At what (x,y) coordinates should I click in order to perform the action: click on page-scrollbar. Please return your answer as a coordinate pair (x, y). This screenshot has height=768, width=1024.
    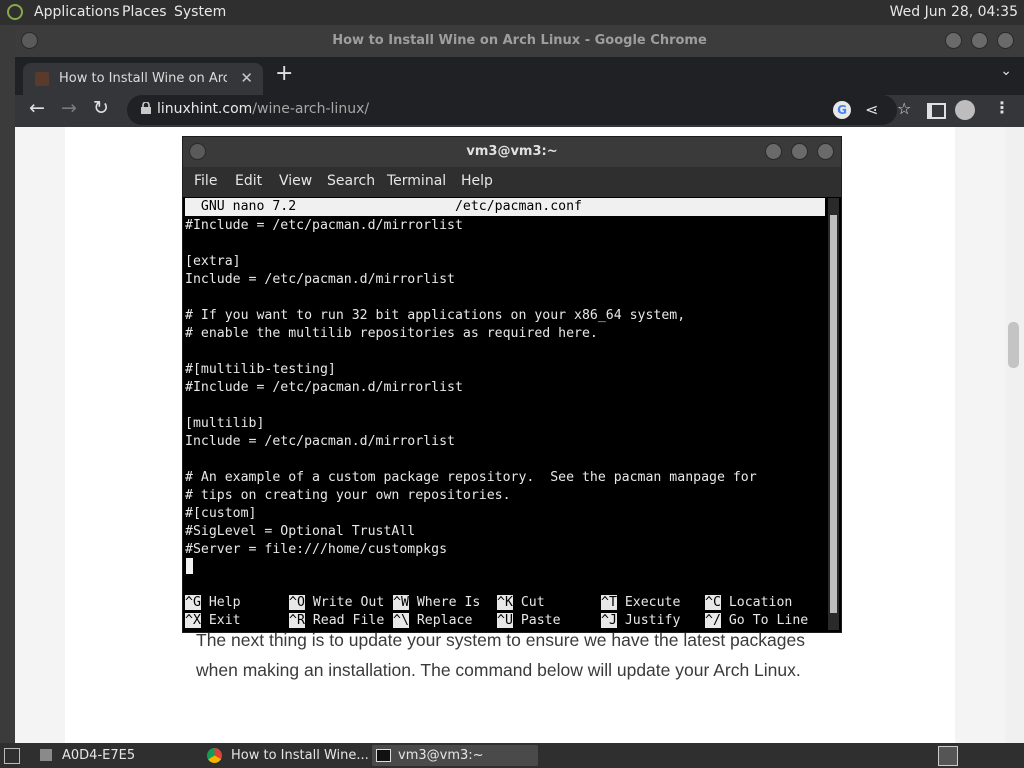
    Looking at the image, I should click on (1014, 435).